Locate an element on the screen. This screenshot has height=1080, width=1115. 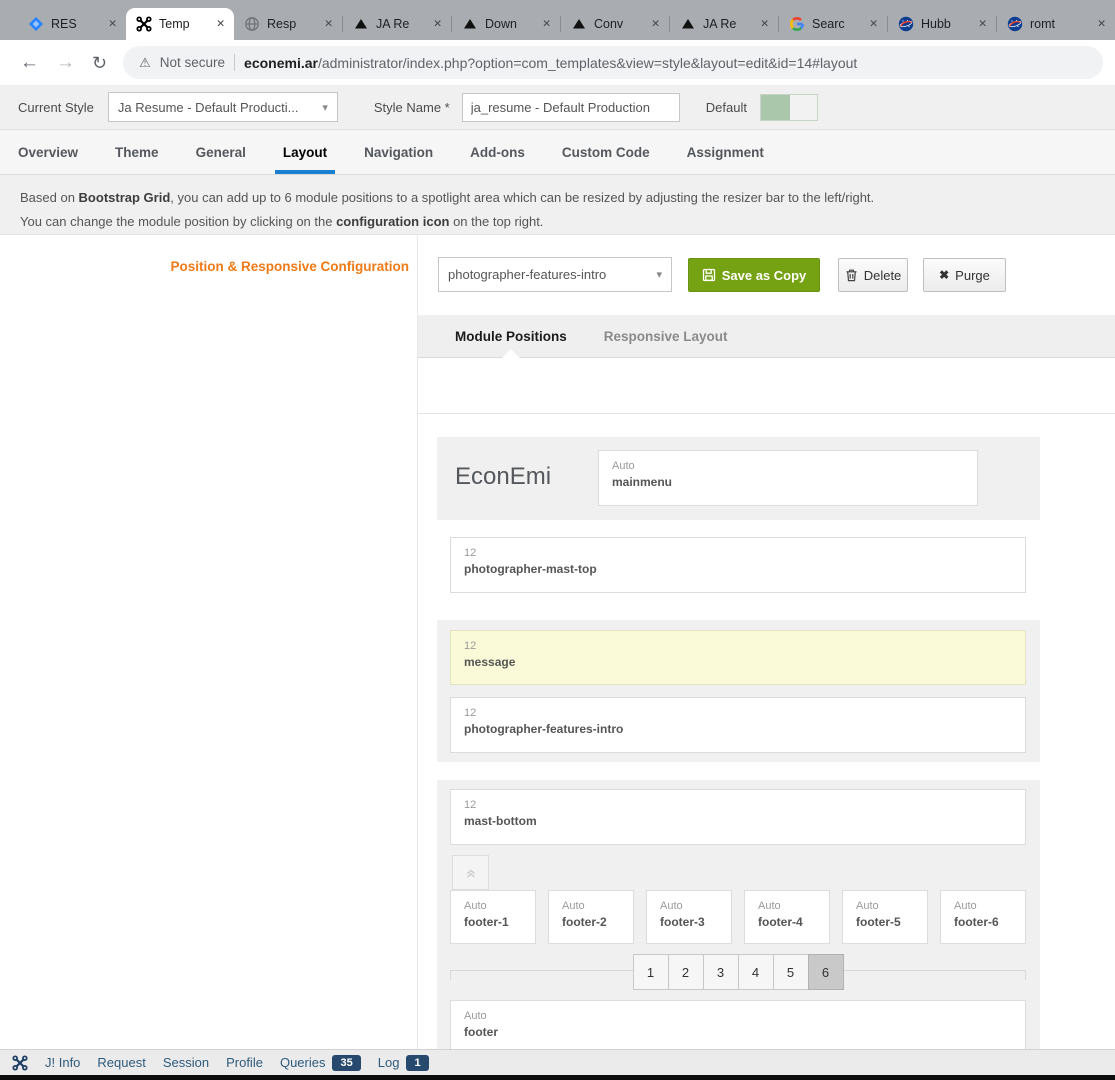
reload-icon: ↻ is located at coordinates (99, 63).